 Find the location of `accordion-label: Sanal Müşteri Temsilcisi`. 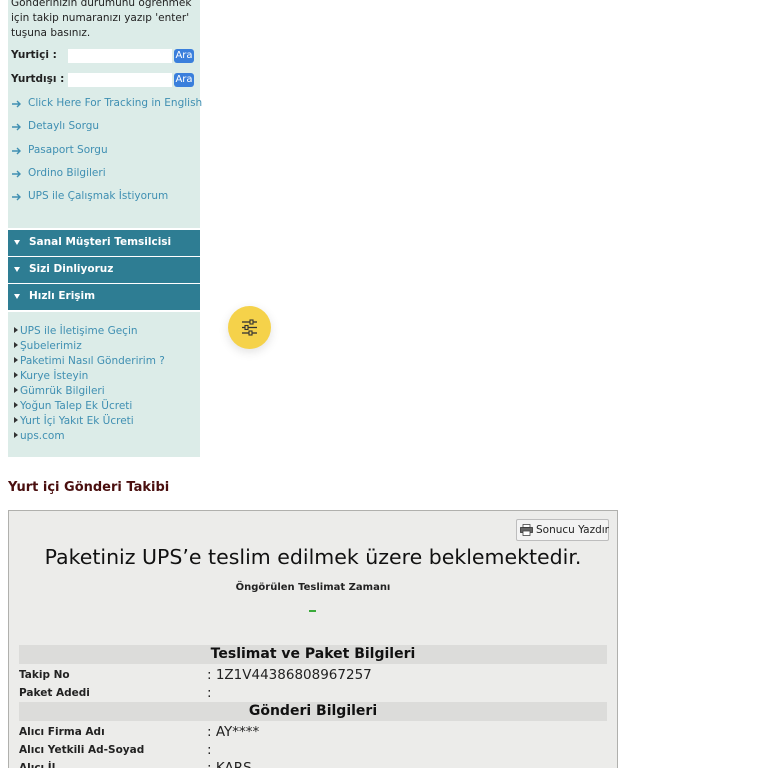

accordion-label: Sanal Müşteri Temsilcisi is located at coordinates (100, 242).